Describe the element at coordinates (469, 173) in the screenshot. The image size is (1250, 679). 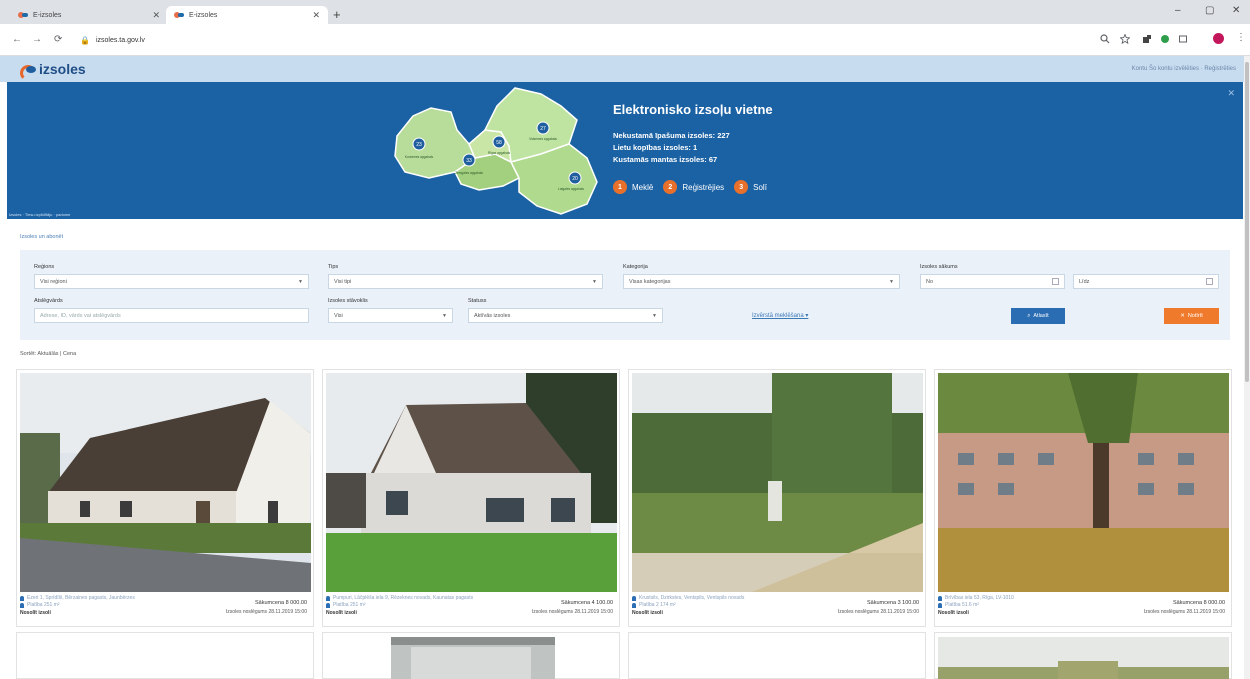
I see `region-label: Zemgales apgabals` at that location.